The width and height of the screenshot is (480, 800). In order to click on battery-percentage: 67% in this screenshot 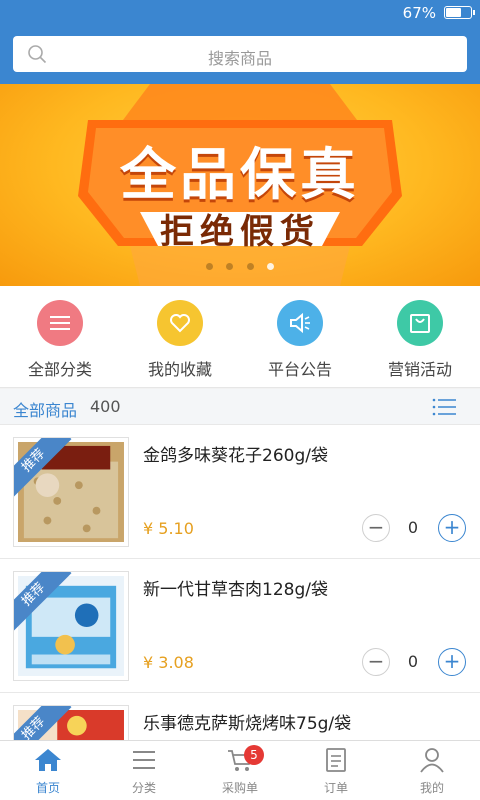, I will do `click(419, 13)`.